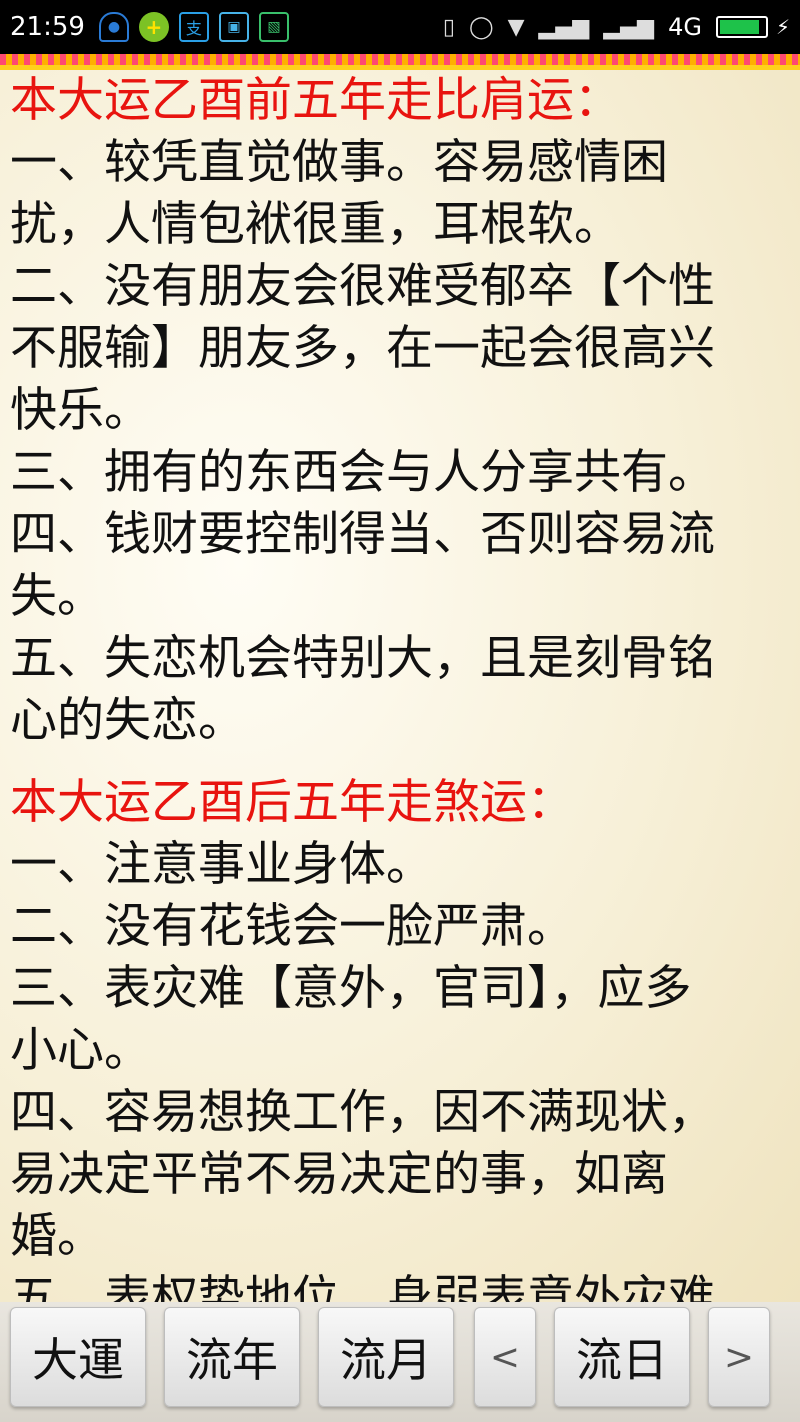 This screenshot has width=800, height=1422. I want to click on charging-icon: ⚡, so click(782, 27).